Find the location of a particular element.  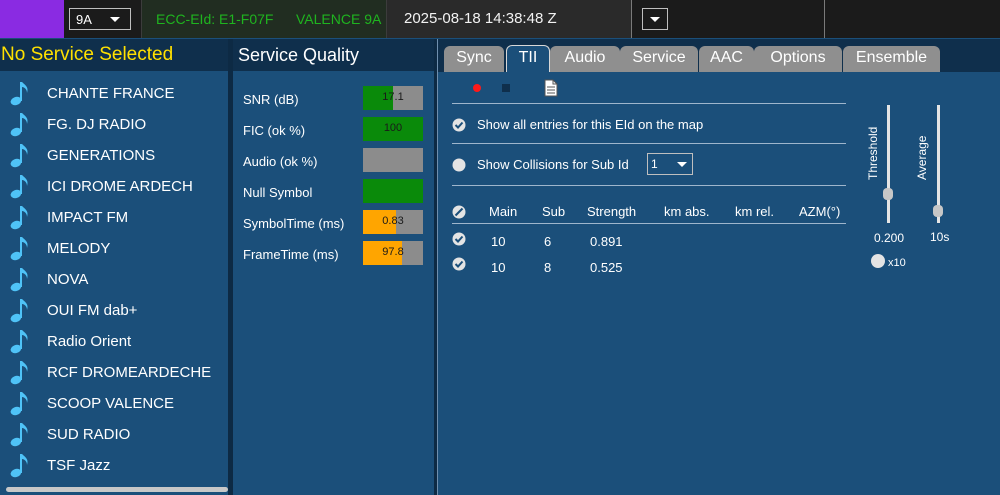

tab-service: Service is located at coordinates (659, 59).